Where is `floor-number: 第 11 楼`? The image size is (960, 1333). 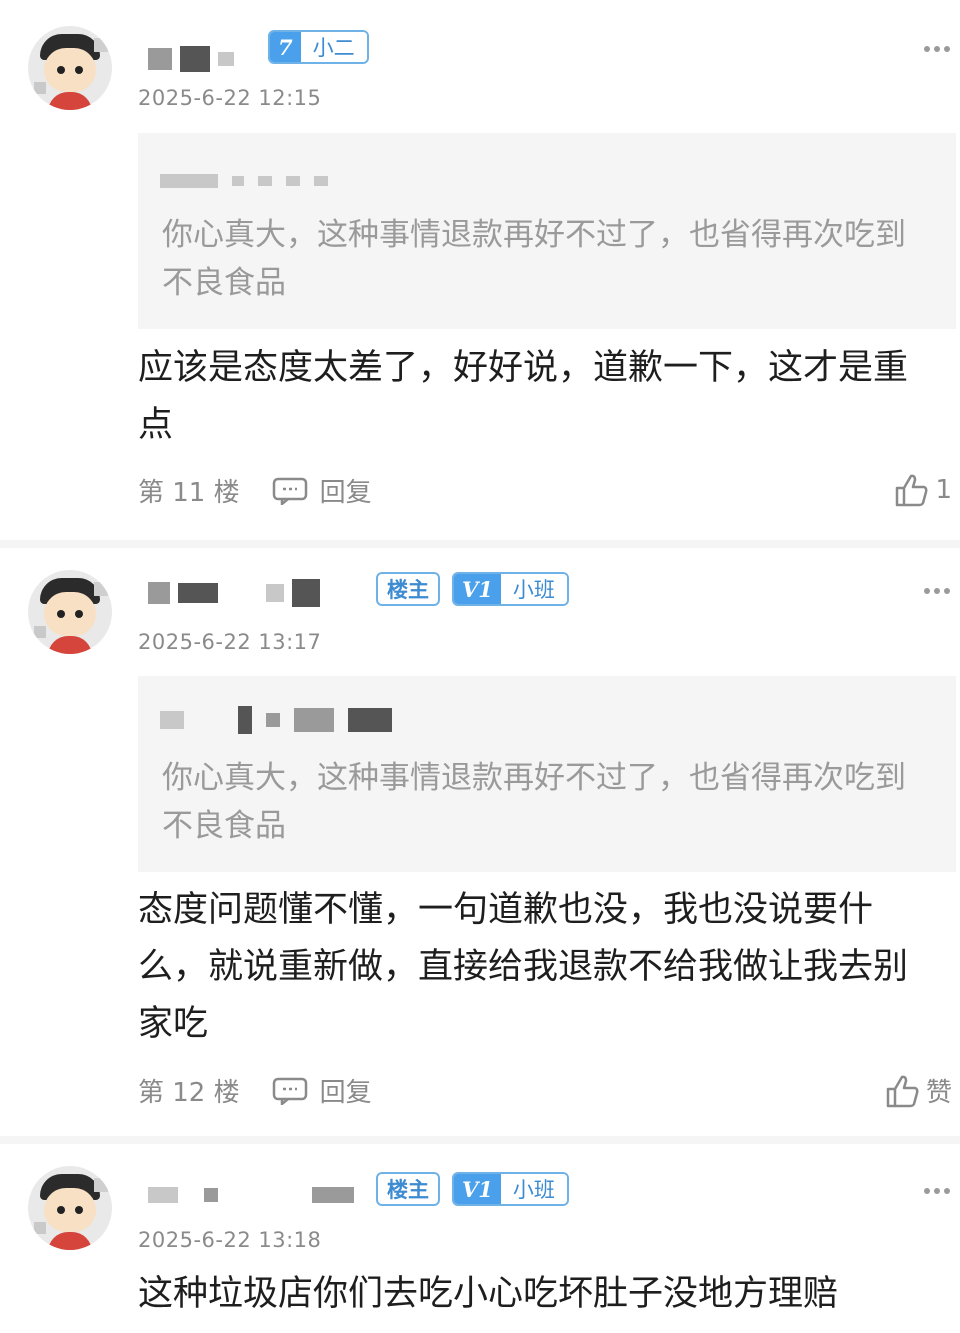 floor-number: 第 11 楼 is located at coordinates (189, 493).